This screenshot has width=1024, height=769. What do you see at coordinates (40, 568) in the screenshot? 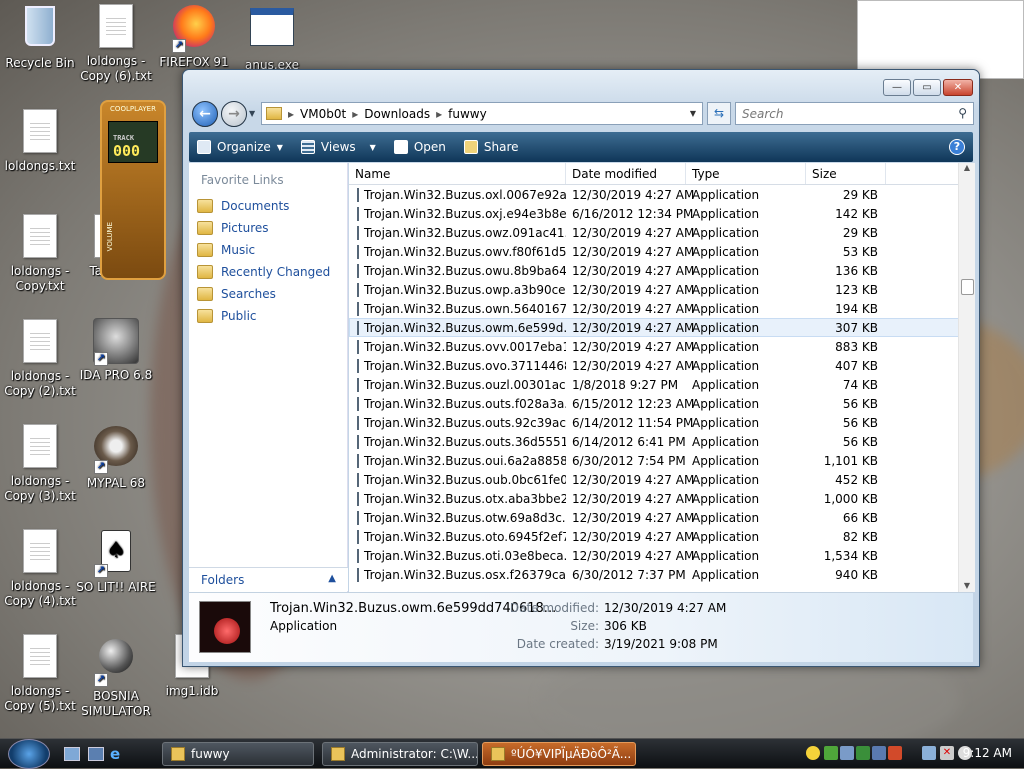
I see `desktop-icon-txt: loldongs - Copy (4).txt` at bounding box center [40, 568].